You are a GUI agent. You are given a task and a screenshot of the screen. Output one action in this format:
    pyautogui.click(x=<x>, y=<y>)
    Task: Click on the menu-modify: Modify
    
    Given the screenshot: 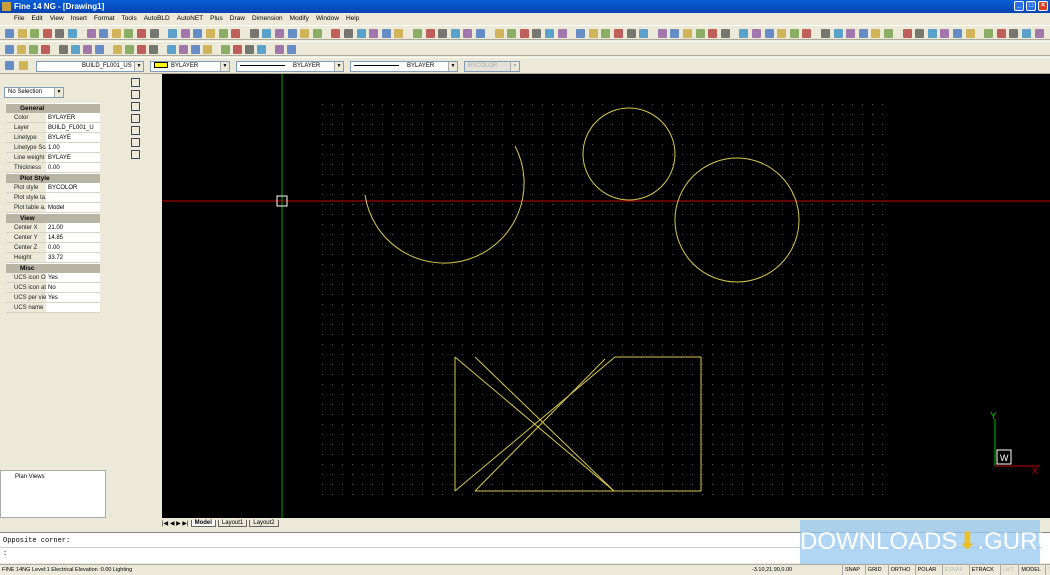 What is the action you would take?
    pyautogui.click(x=299, y=19)
    